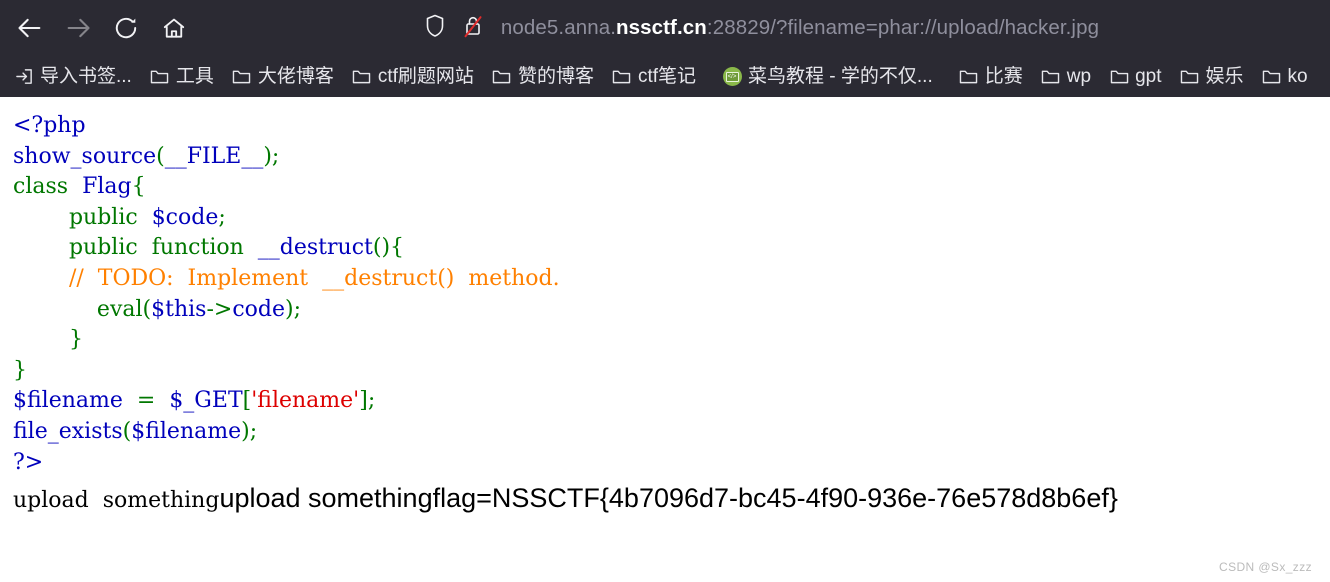  I want to click on bookmark-gpt: gpt, so click(1135, 77).